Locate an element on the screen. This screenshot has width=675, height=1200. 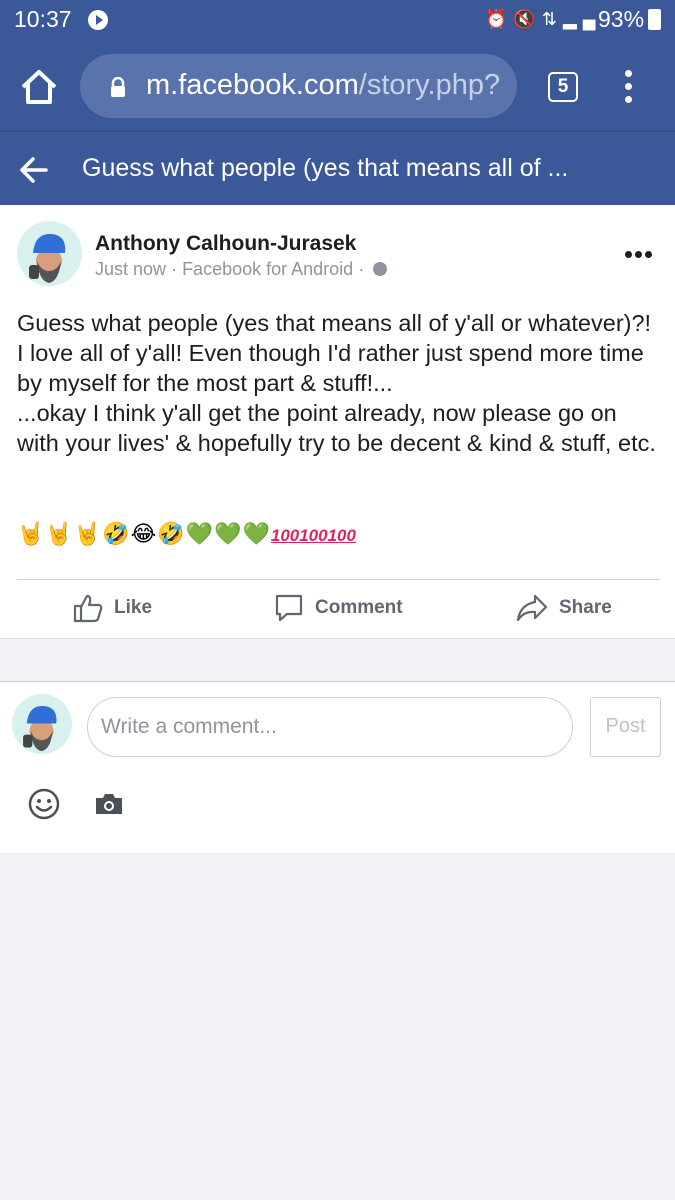
emoji-run: 🤘🤘🤘🤣😂🤣💚💚💚 is located at coordinates (144, 533).